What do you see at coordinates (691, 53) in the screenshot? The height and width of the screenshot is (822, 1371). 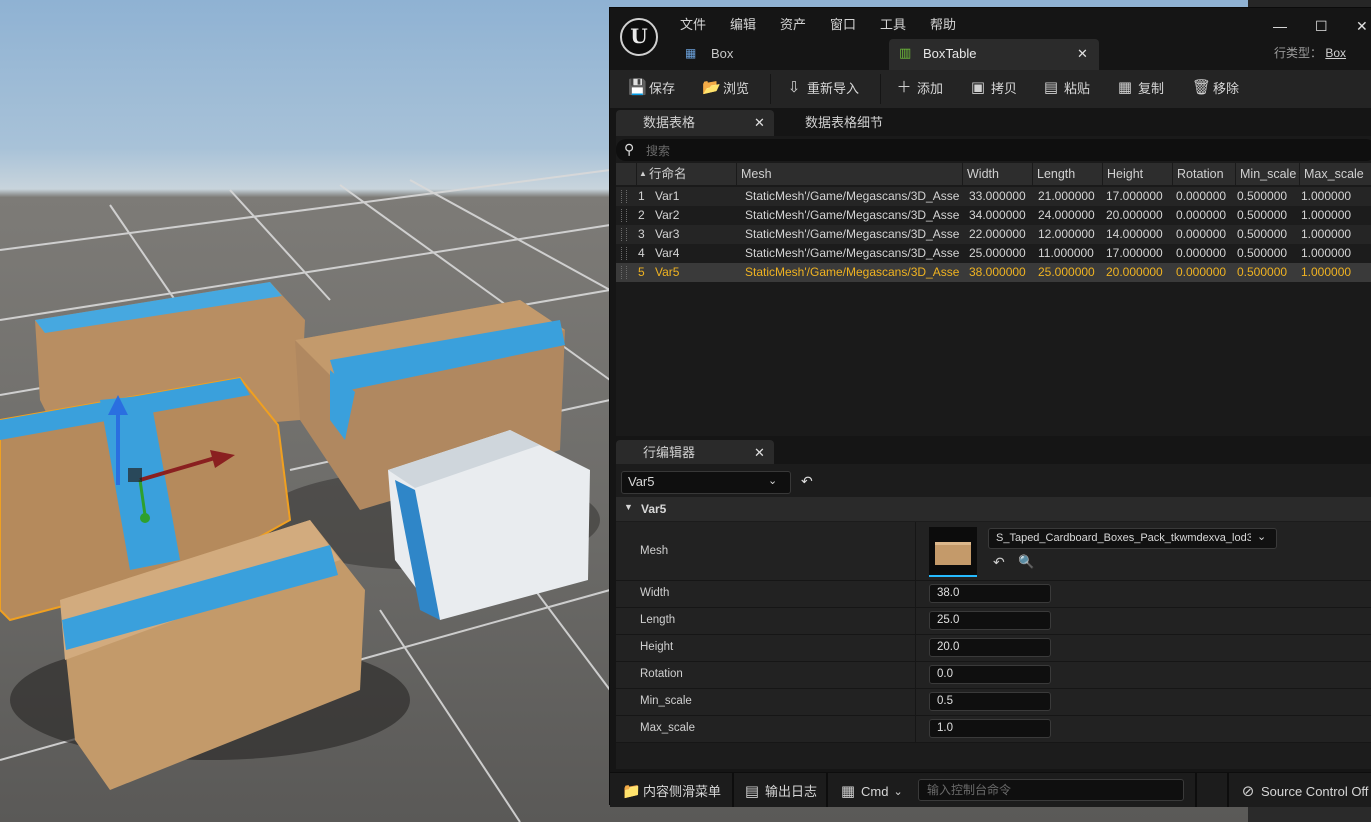 I see `blueprint-icon: ▦` at bounding box center [691, 53].